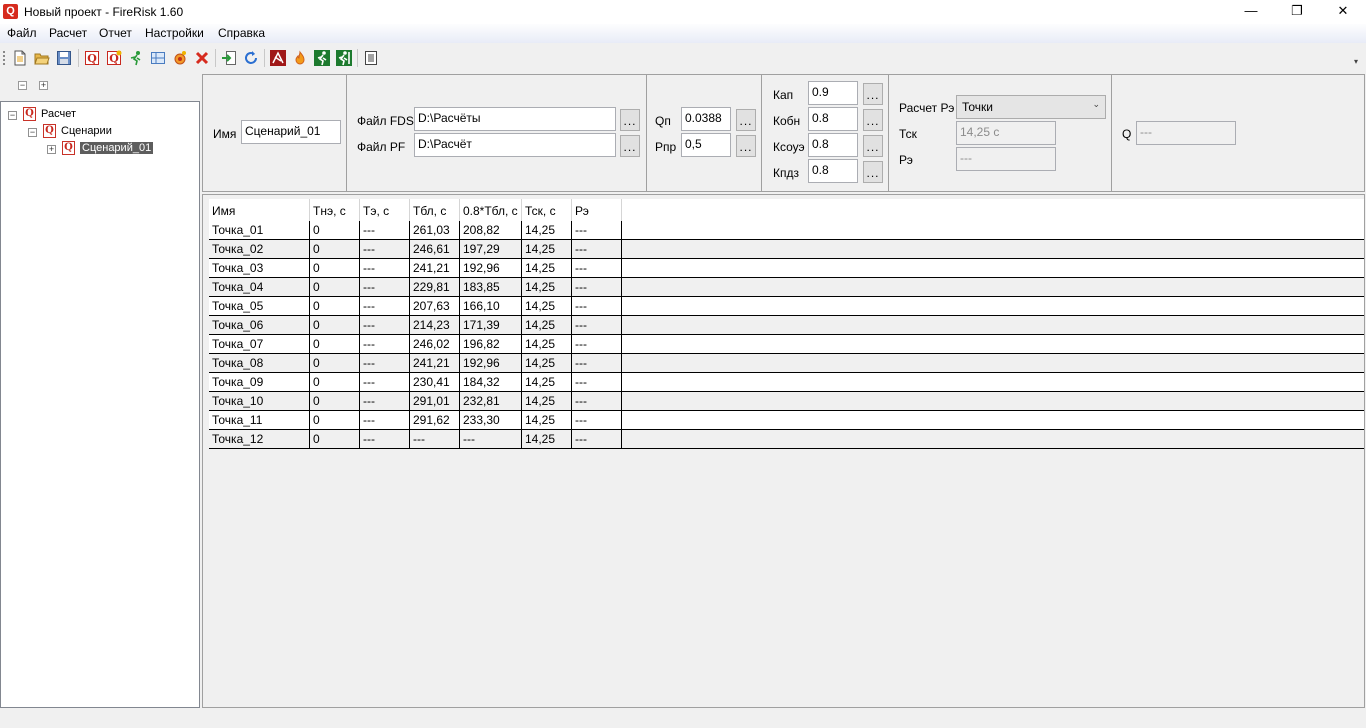  Describe the element at coordinates (491, 401) in the screenshot. I see `table-cell: 232,81` at that location.